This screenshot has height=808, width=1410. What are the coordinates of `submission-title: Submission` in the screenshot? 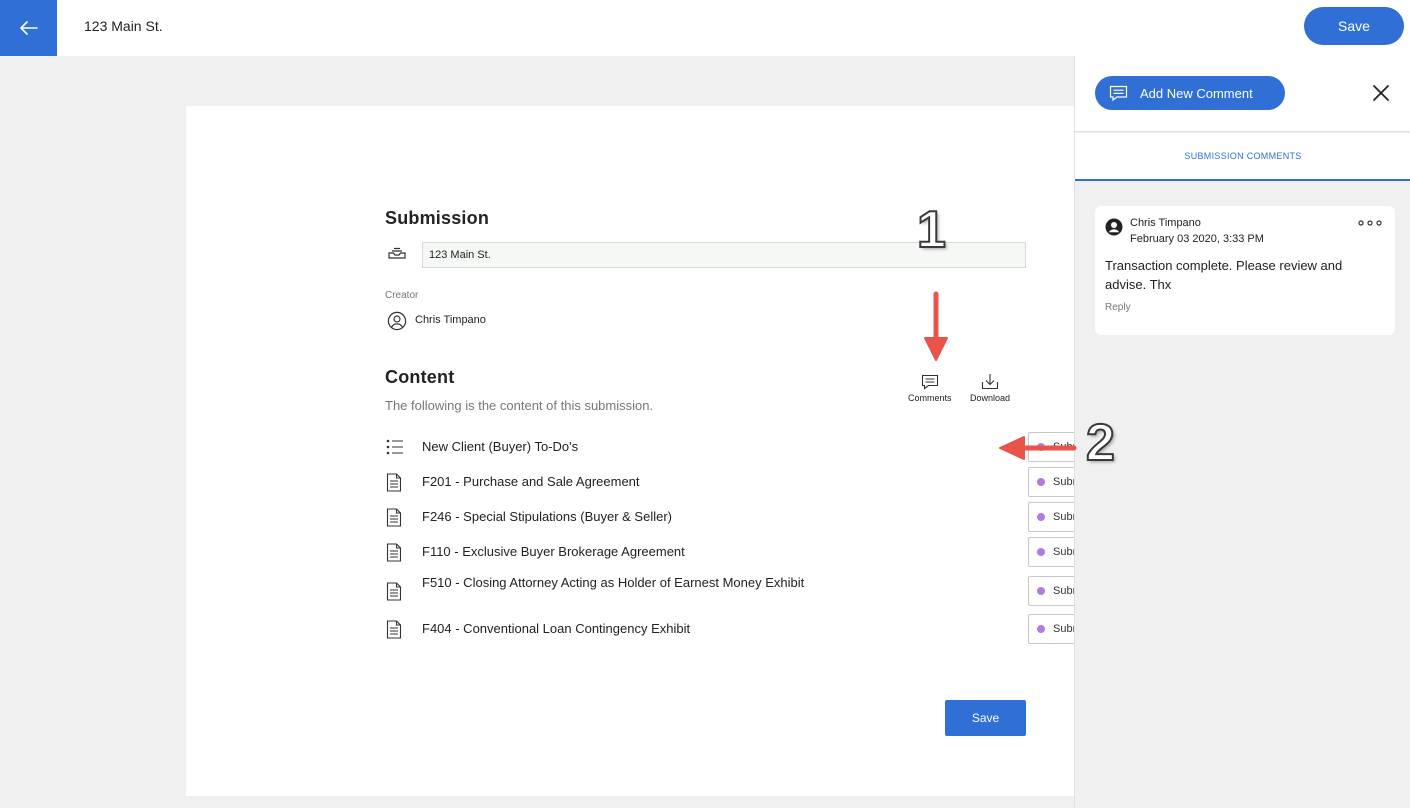 It's located at (437, 218).